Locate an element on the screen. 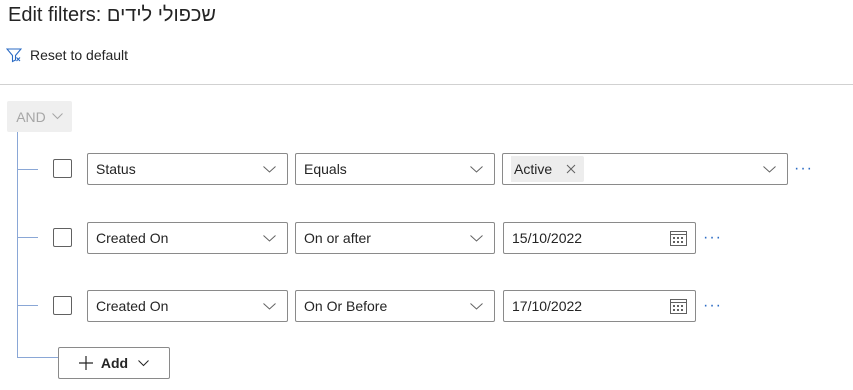 Image resolution: width=853 pixels, height=390 pixels. add-label: Add is located at coordinates (114, 363).